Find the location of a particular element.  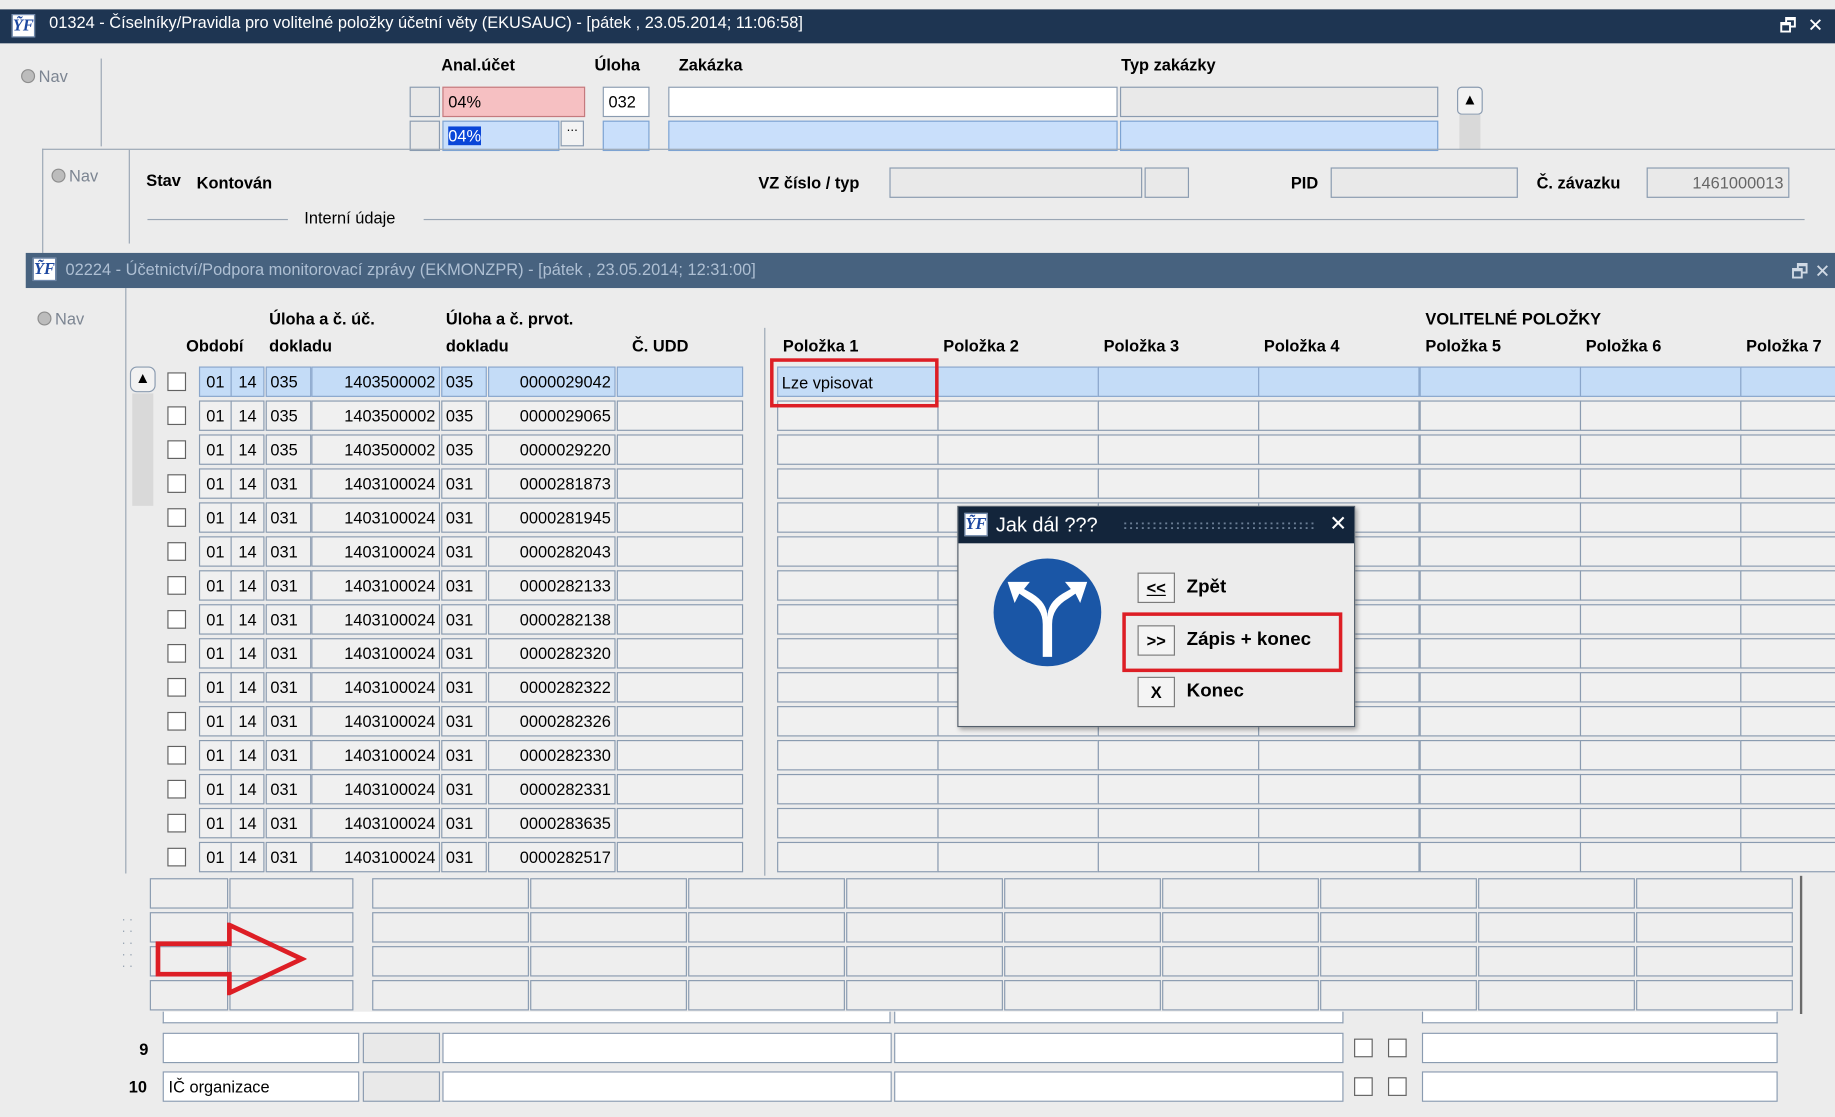

cell-prv: 0000282326 is located at coordinates (552, 721).